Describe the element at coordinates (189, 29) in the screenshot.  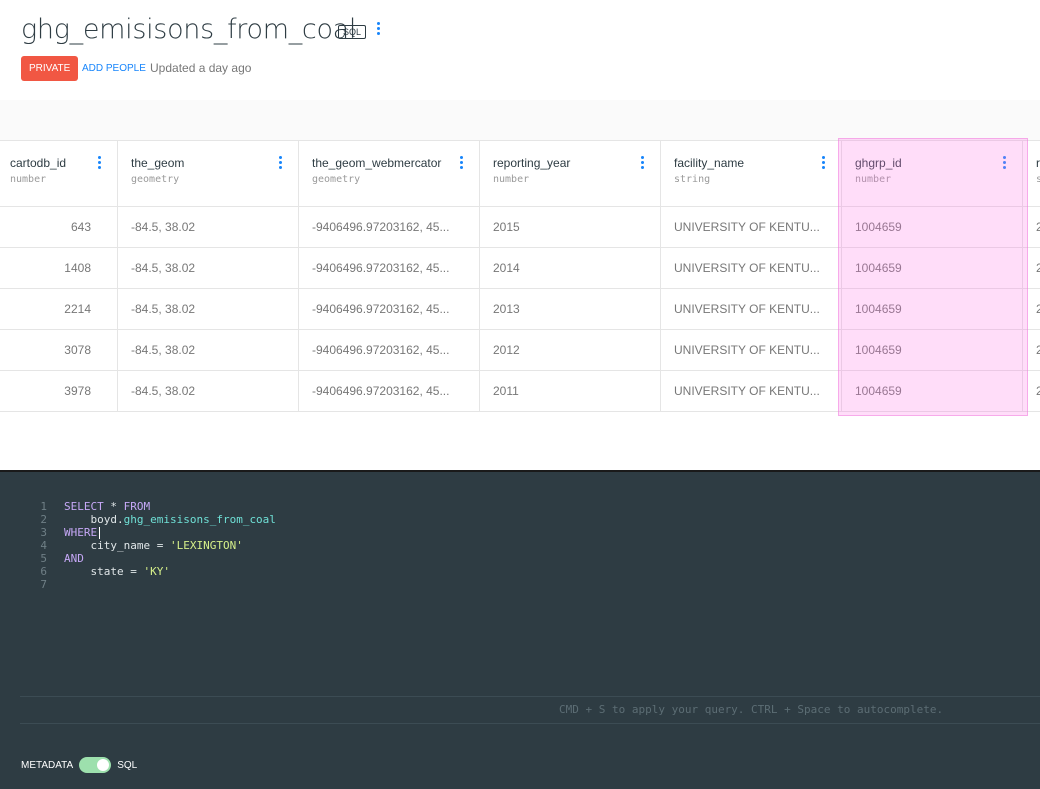
I see `page-title: ghg_emisisons_from_coal` at that location.